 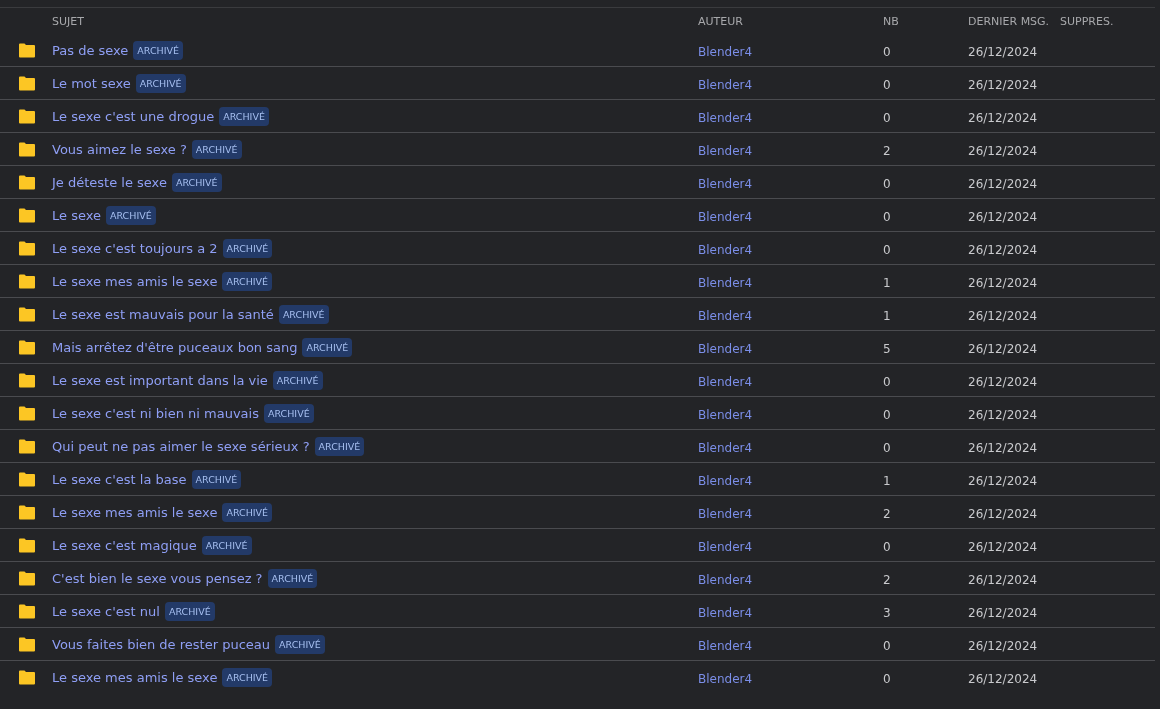 I want to click on topic-link: Le sexe c'est nul, so click(x=106, y=611).